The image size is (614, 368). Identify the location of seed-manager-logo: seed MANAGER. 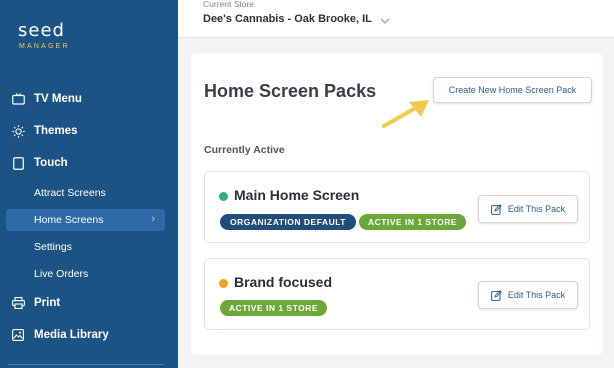
(44, 35).